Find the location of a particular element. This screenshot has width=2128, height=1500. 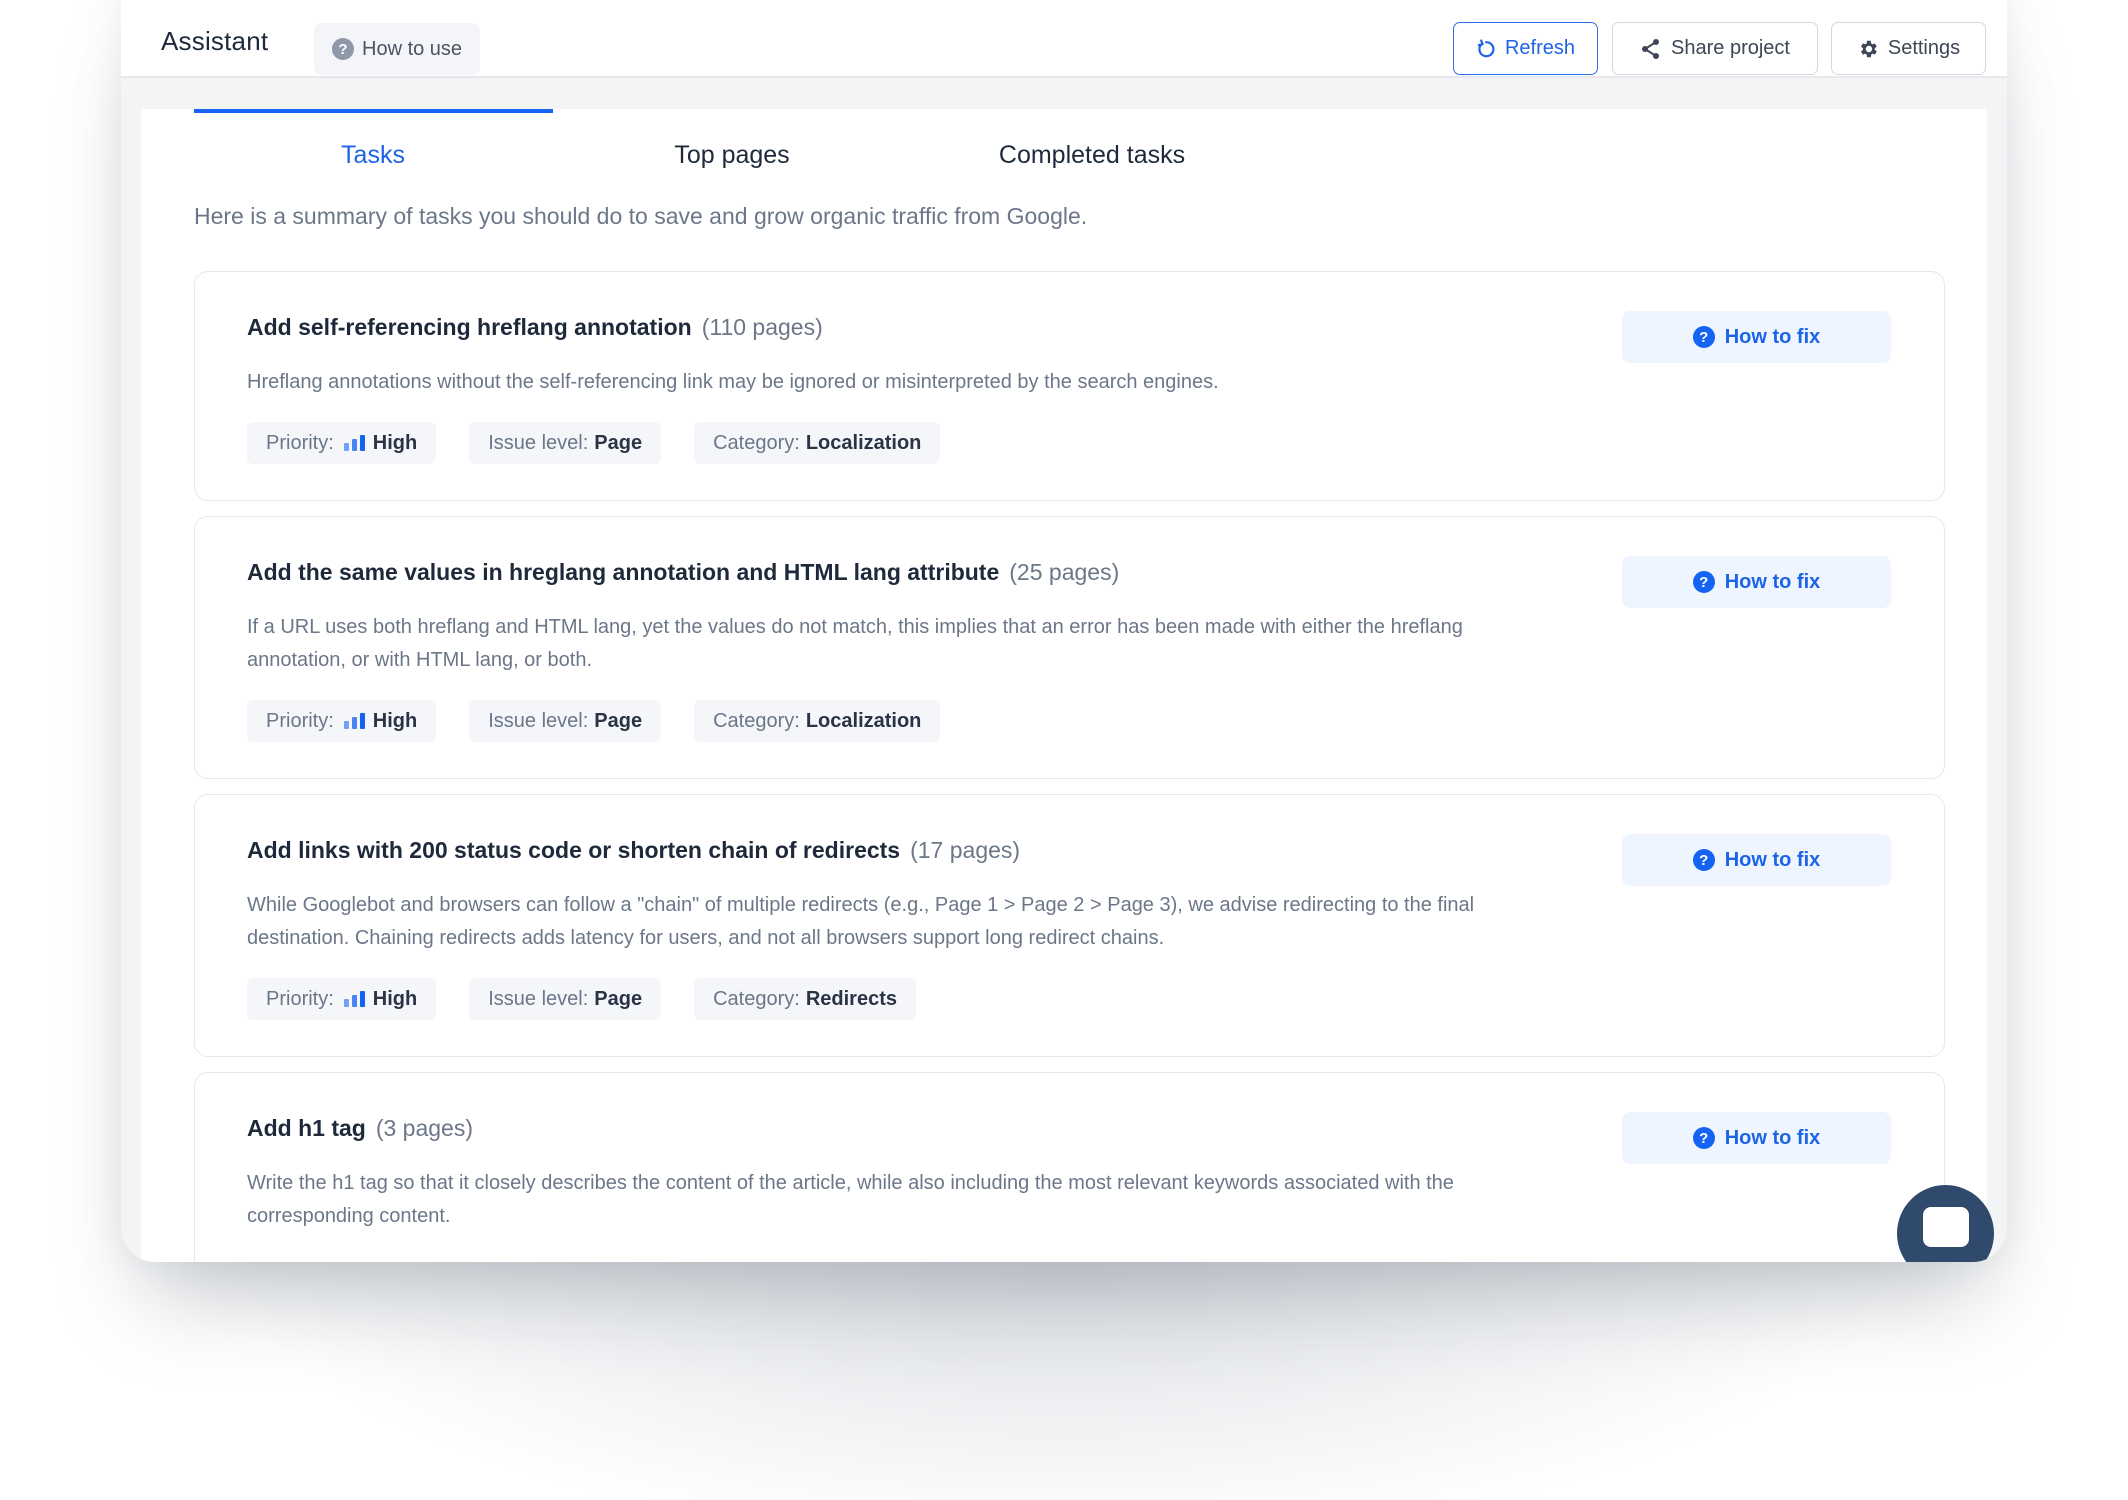

category-chip: Category: Redirects is located at coordinates (805, 999).